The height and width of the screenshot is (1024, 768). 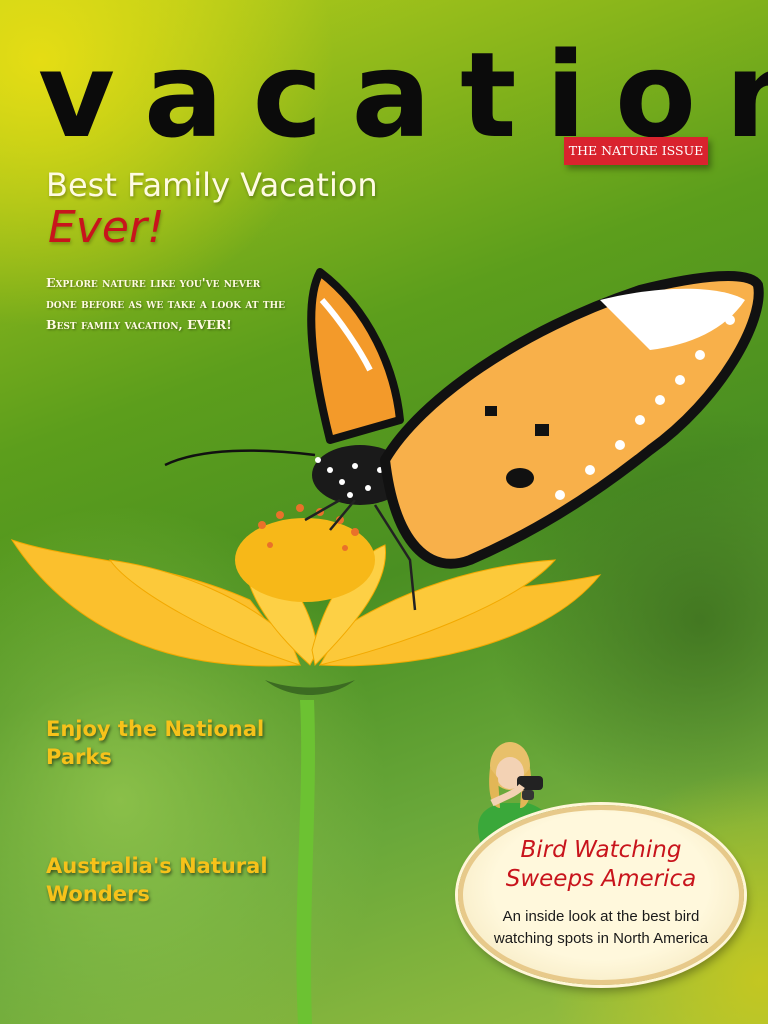 What do you see at coordinates (155, 743) in the screenshot?
I see `side-story-national-parks: Enjoy the National Parks` at bounding box center [155, 743].